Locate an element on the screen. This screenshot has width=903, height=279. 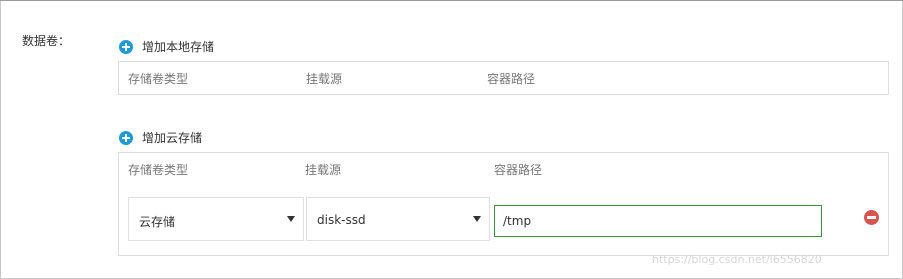
mount-source-value: disk-ssd is located at coordinates (341, 220).